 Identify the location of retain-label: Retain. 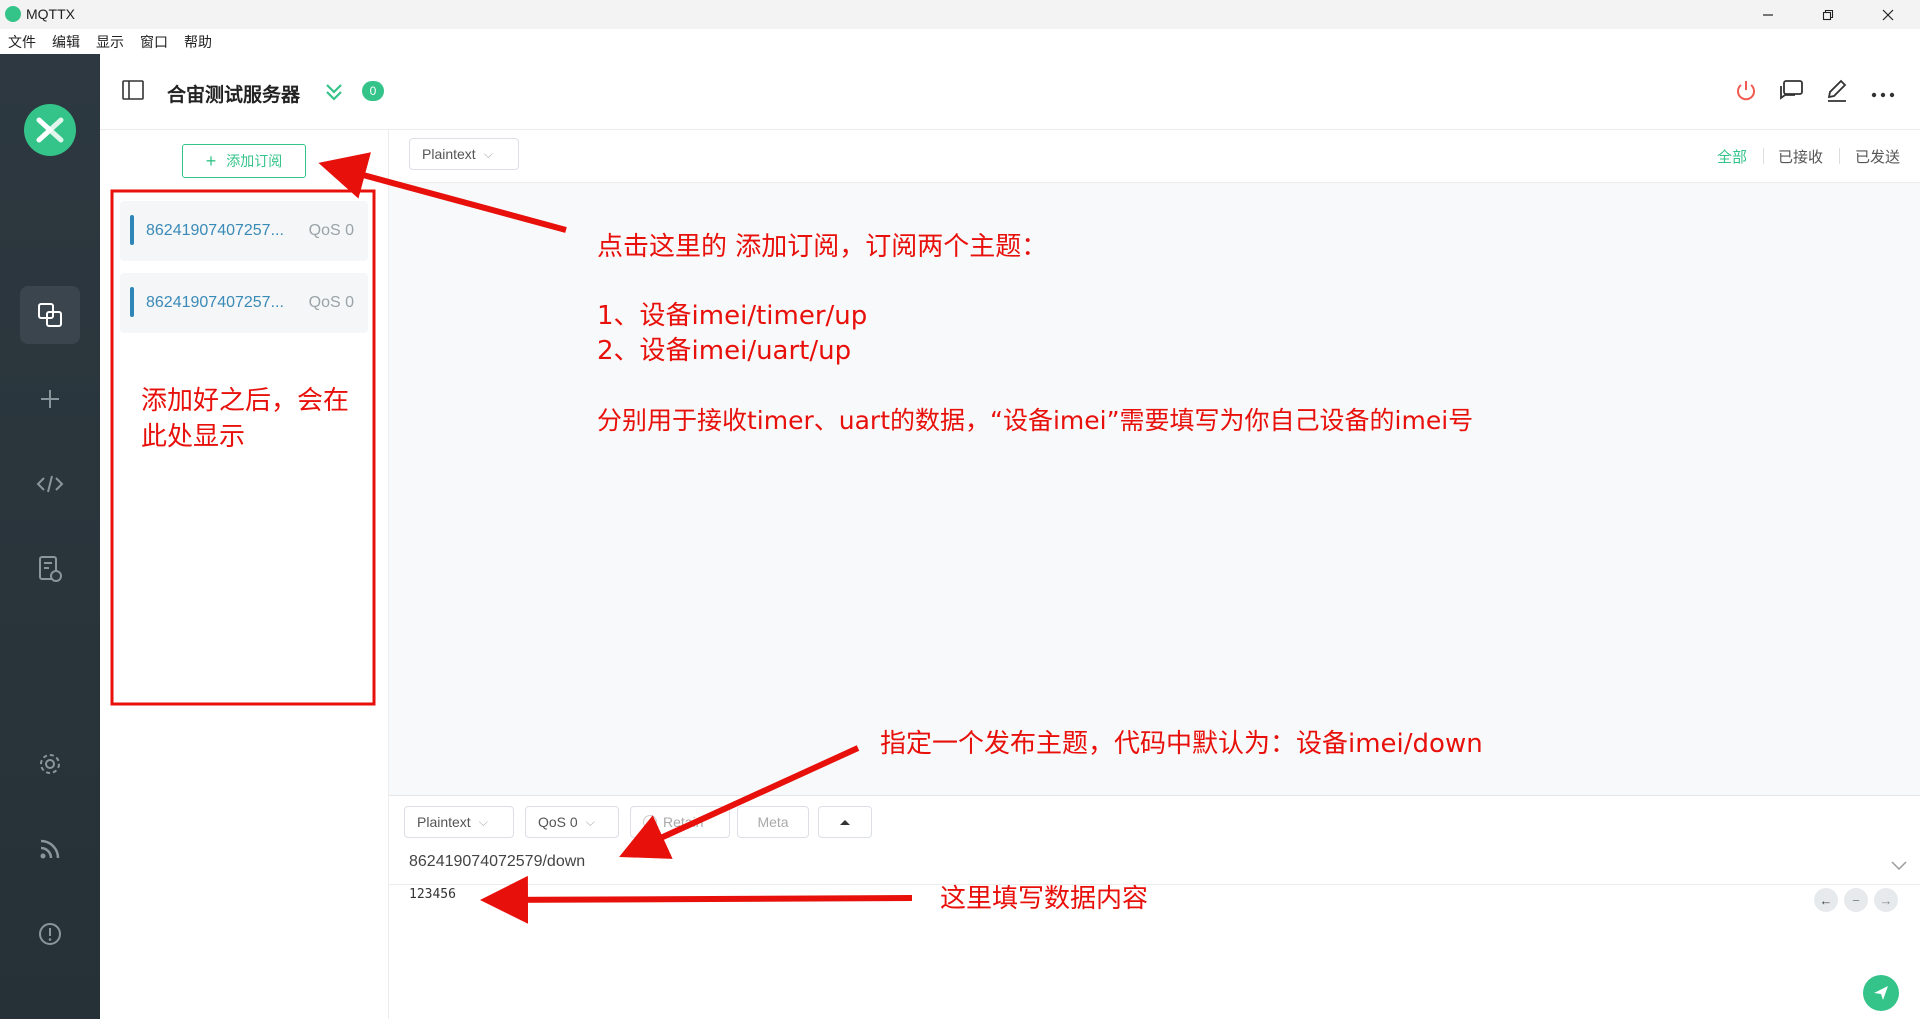
(683, 822).